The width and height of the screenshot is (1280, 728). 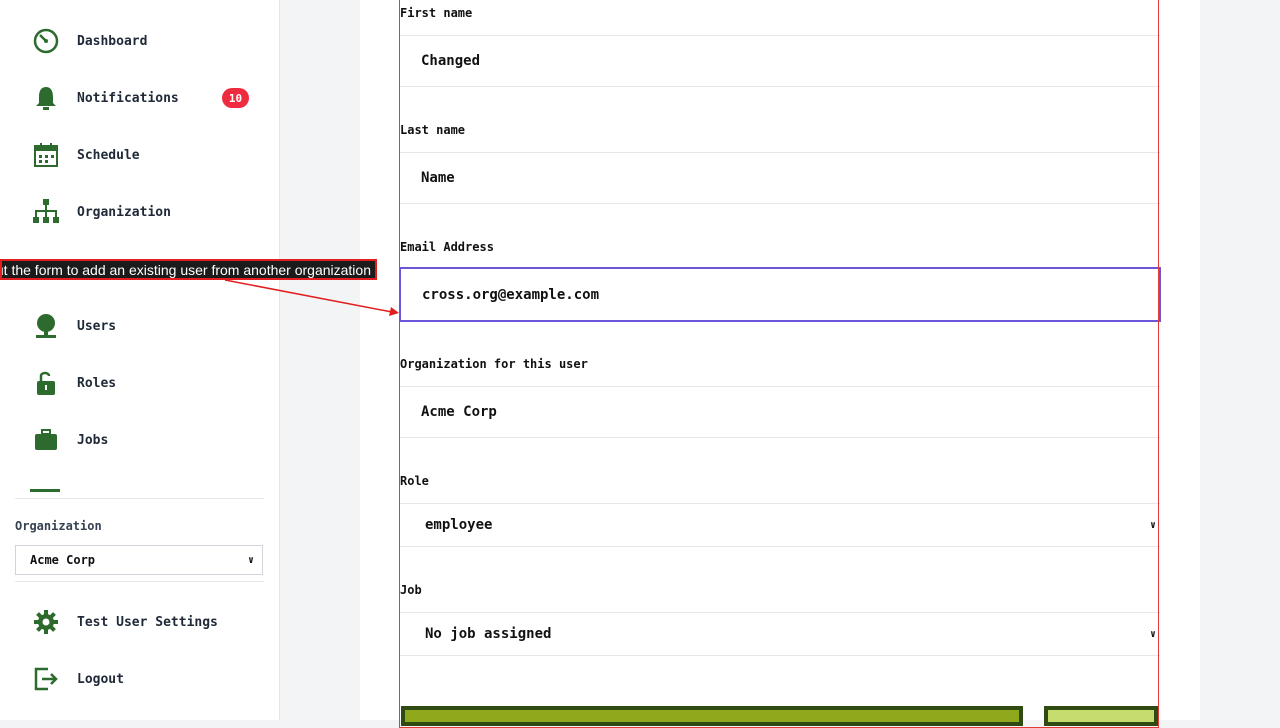 I want to click on sidebar-item-notifications: Notifications 10, so click(x=145, y=98).